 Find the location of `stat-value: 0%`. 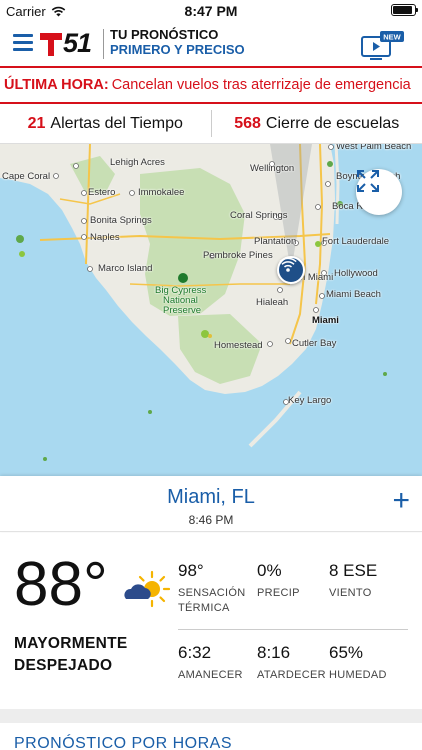

stat-value: 0% is located at coordinates (269, 570).